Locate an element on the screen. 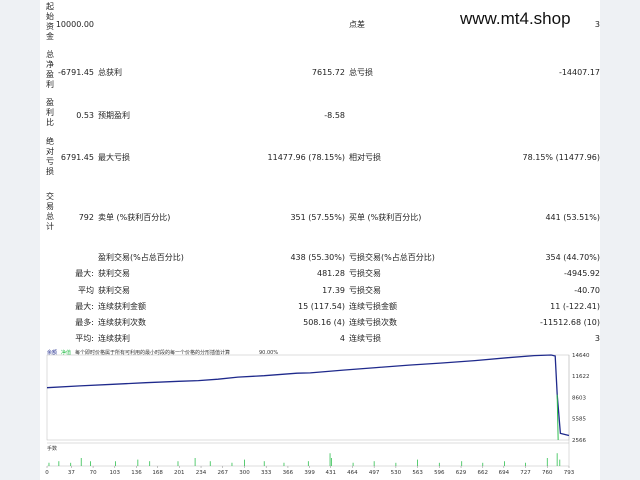 The image size is (640, 480). average-profit-label: 获利交易 is located at coordinates (114, 290).